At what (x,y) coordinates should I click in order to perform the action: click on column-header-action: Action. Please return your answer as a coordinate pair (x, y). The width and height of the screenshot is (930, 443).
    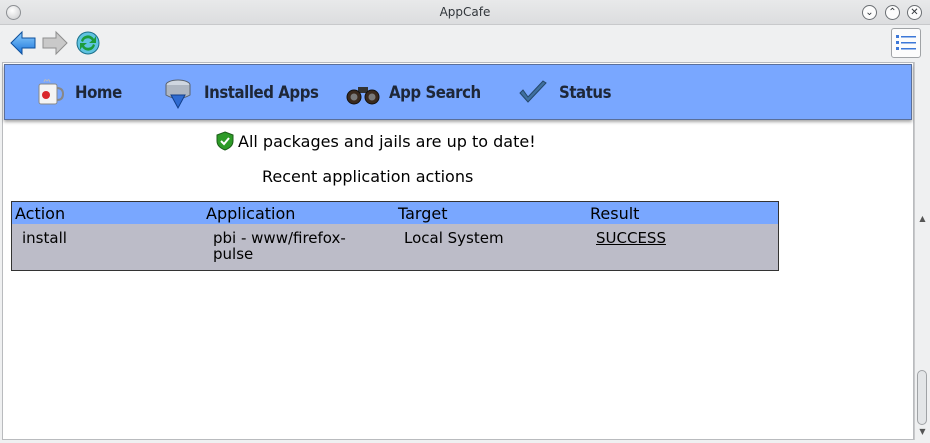
    Looking at the image, I should click on (40, 213).